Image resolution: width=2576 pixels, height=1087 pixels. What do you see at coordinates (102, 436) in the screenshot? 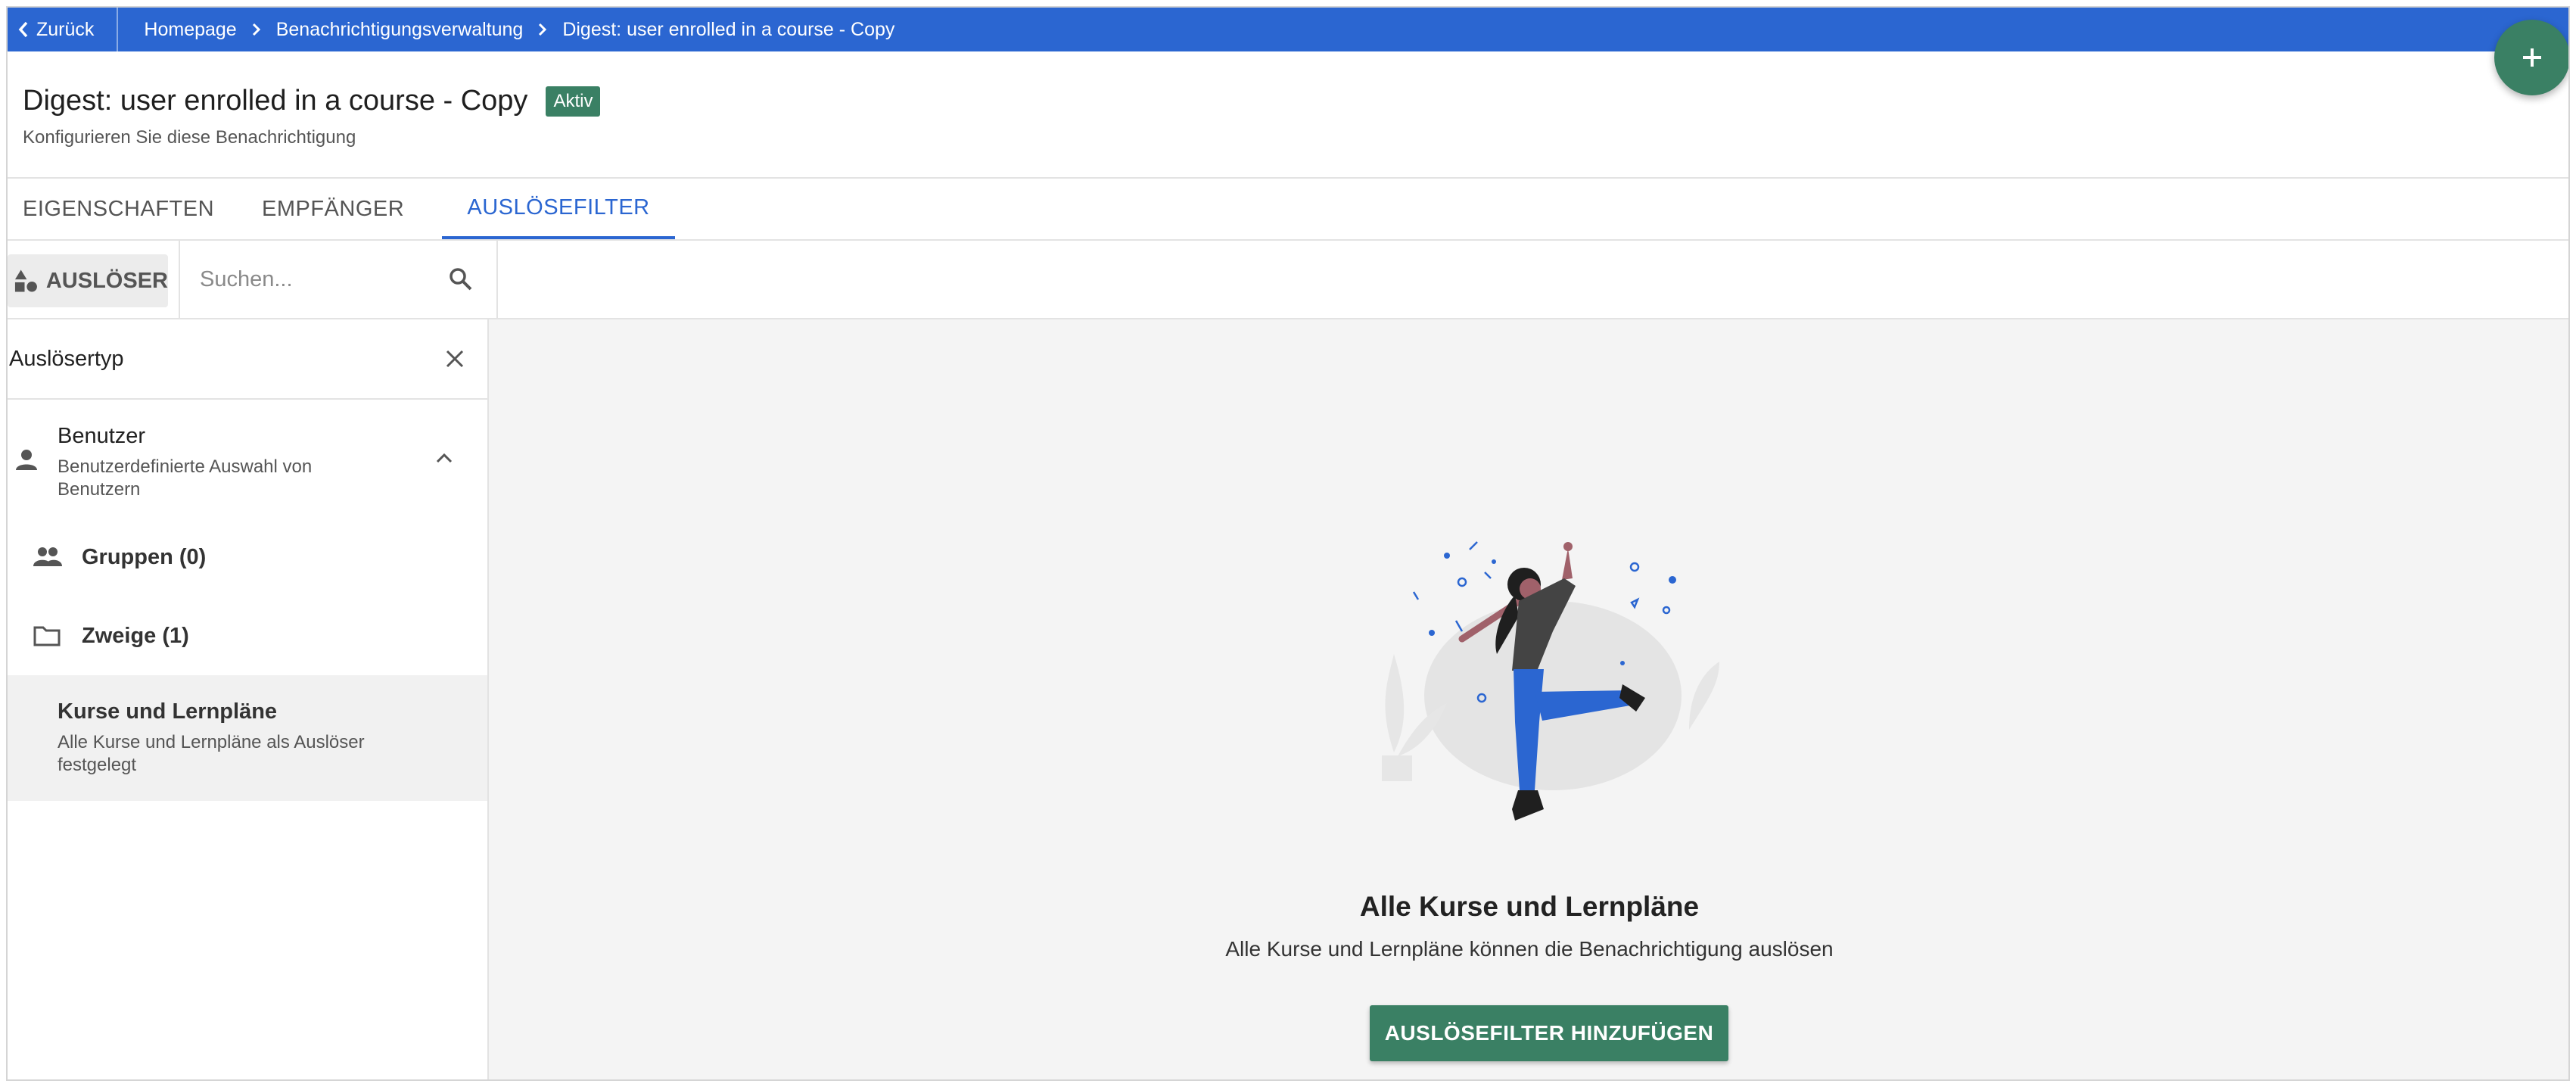
I see `users-title: Benutzer` at bounding box center [102, 436].